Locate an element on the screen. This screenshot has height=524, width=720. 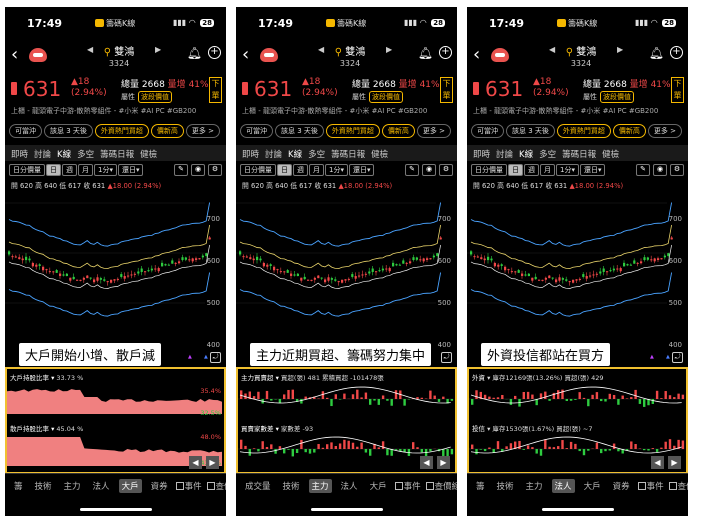
indicator-label-a: 主力買賣超 ▾ 買超(張) 481 累積買超 -101478張 is located at coordinates (312, 377).